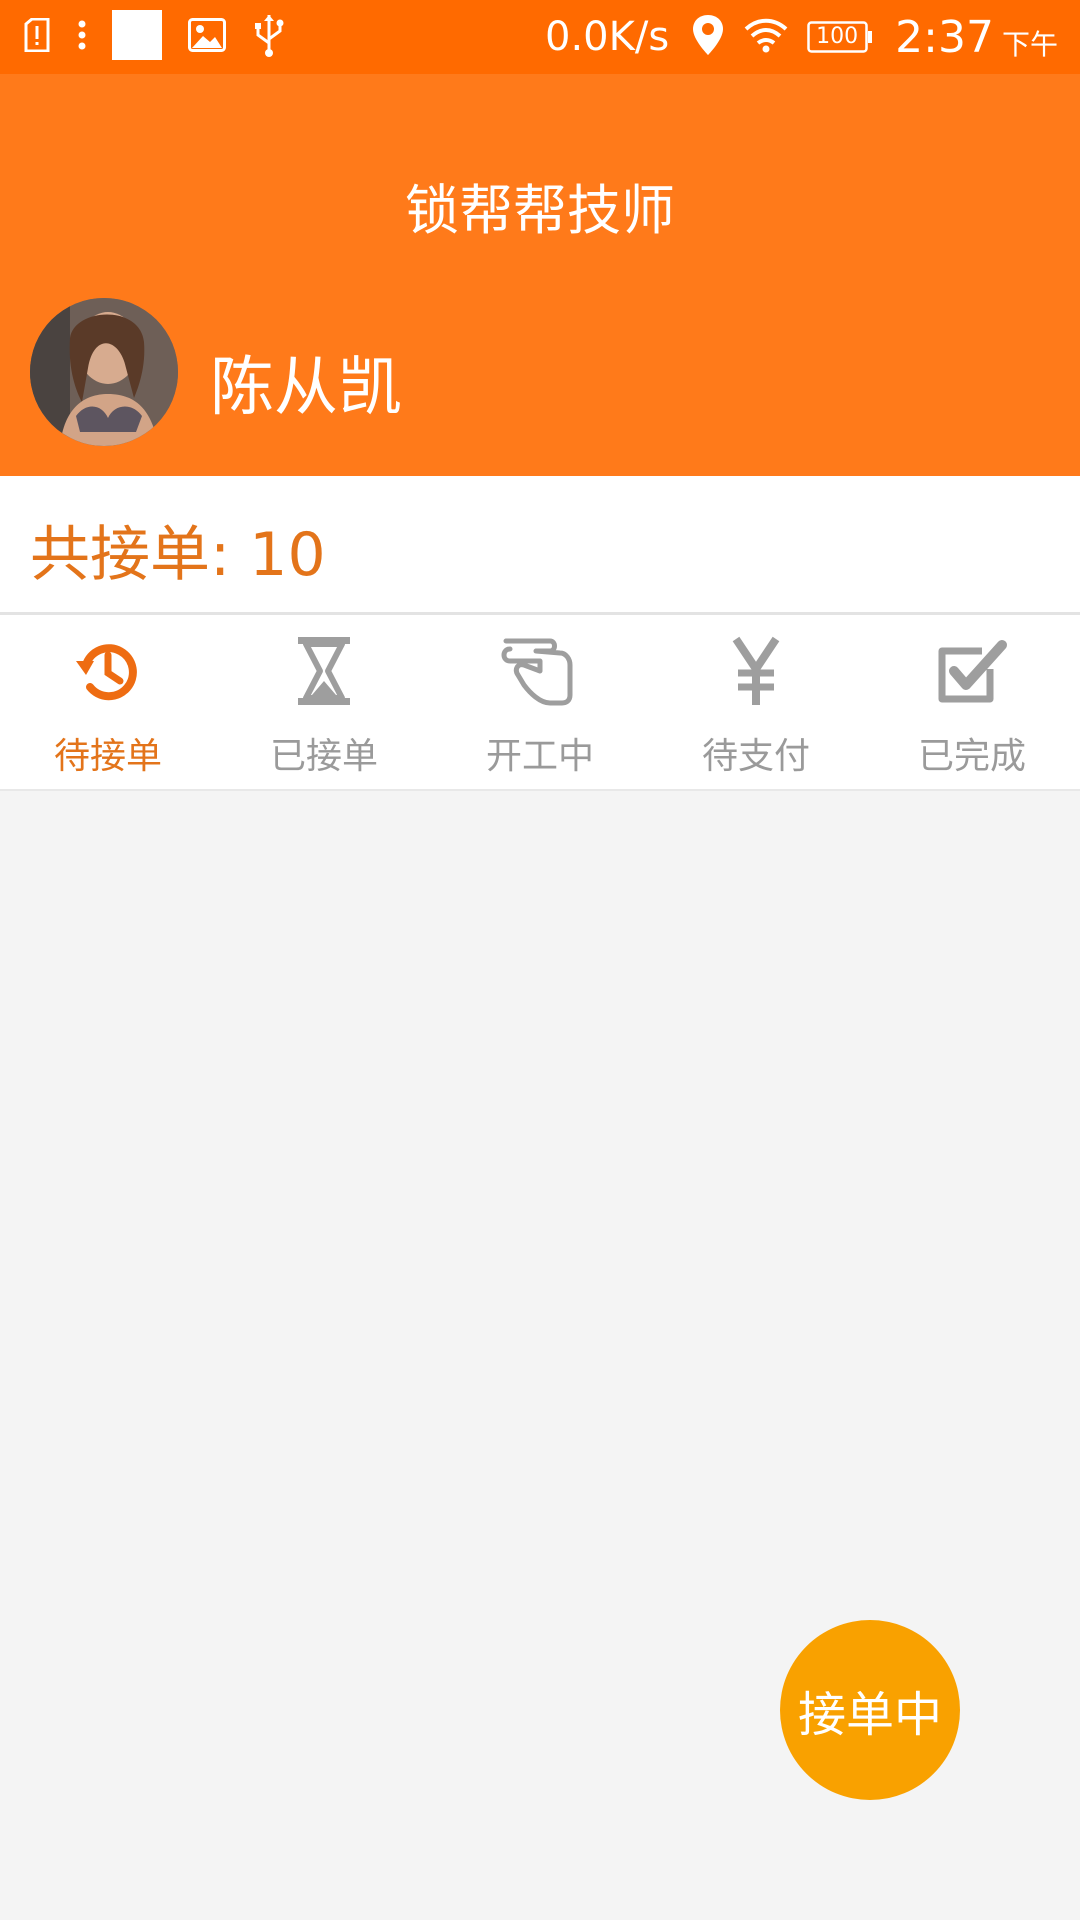  What do you see at coordinates (306, 388) in the screenshot?
I see `user-name: 陈从凯` at bounding box center [306, 388].